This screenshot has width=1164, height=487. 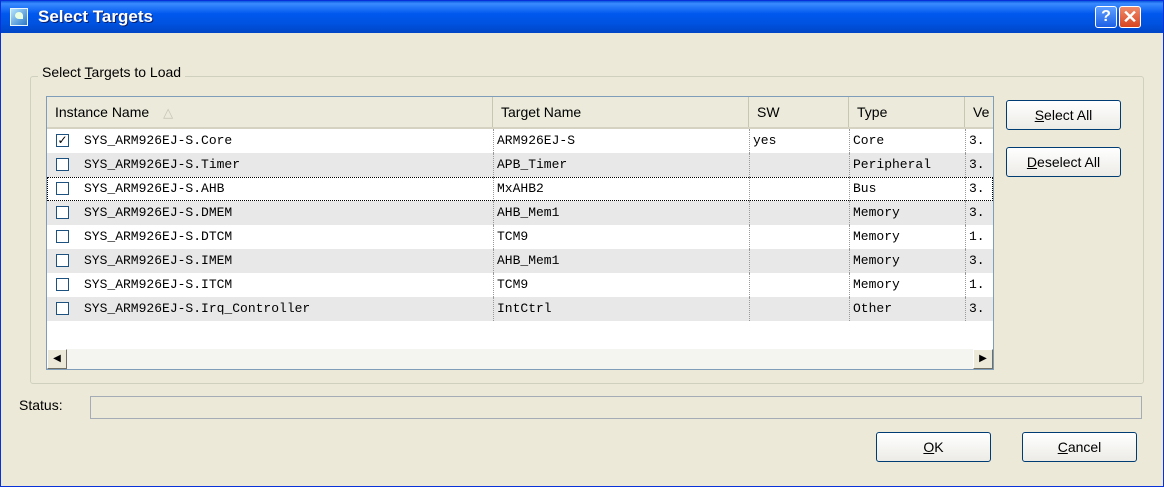 What do you see at coordinates (57, 359) in the screenshot?
I see `scroll-left-icon: ◀` at bounding box center [57, 359].